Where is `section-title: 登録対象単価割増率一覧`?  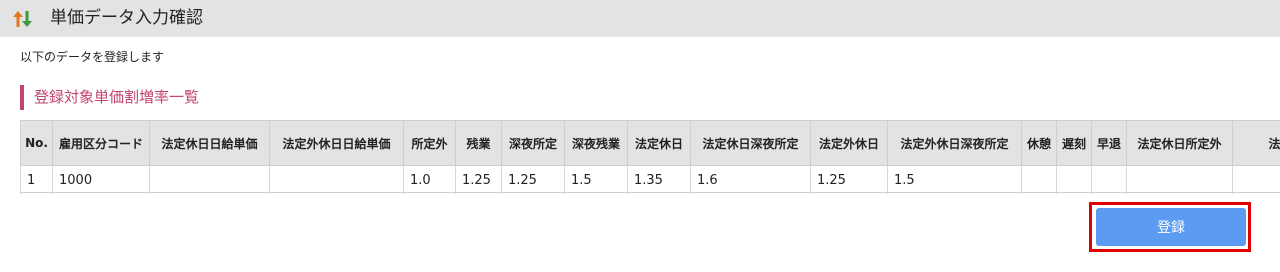 section-title: 登録対象単価割増率一覧 is located at coordinates (109, 97).